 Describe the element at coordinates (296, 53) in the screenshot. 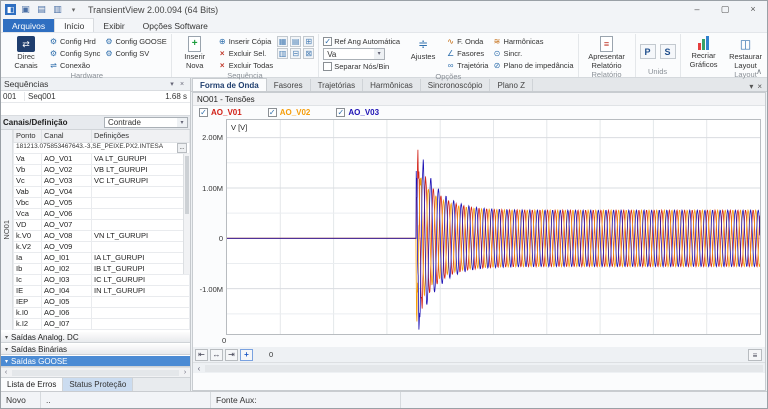

I see `sequence-tool-icon: ⊟` at that location.